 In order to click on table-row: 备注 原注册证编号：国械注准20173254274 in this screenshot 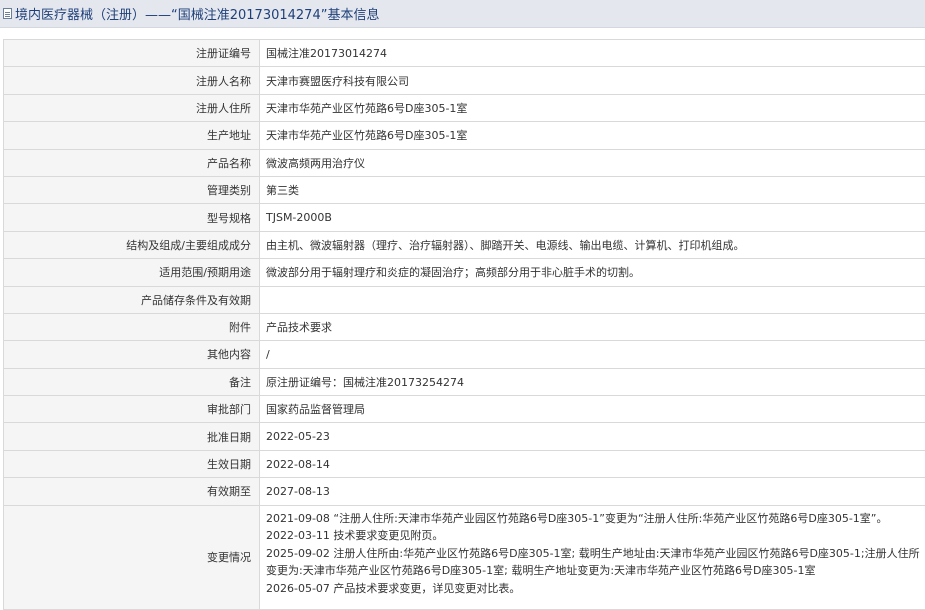, I will do `click(464, 382)`.